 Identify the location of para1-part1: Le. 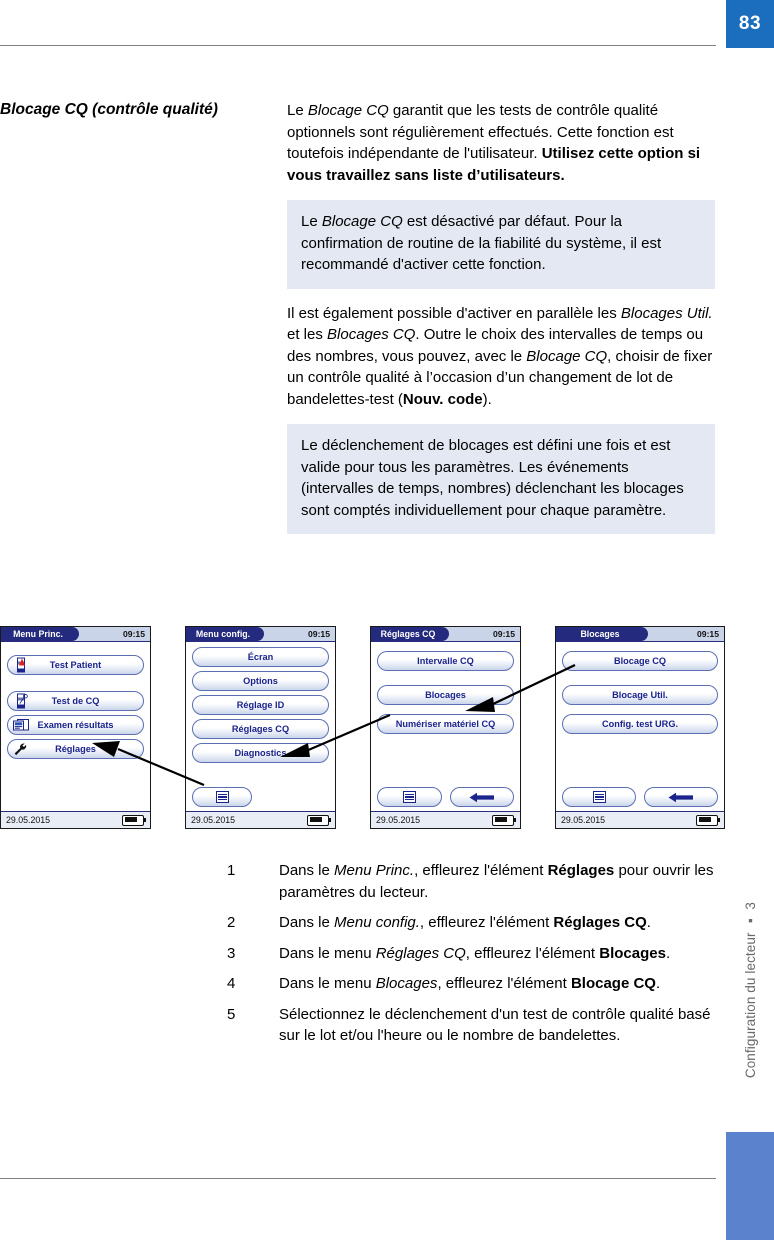
(297, 110).